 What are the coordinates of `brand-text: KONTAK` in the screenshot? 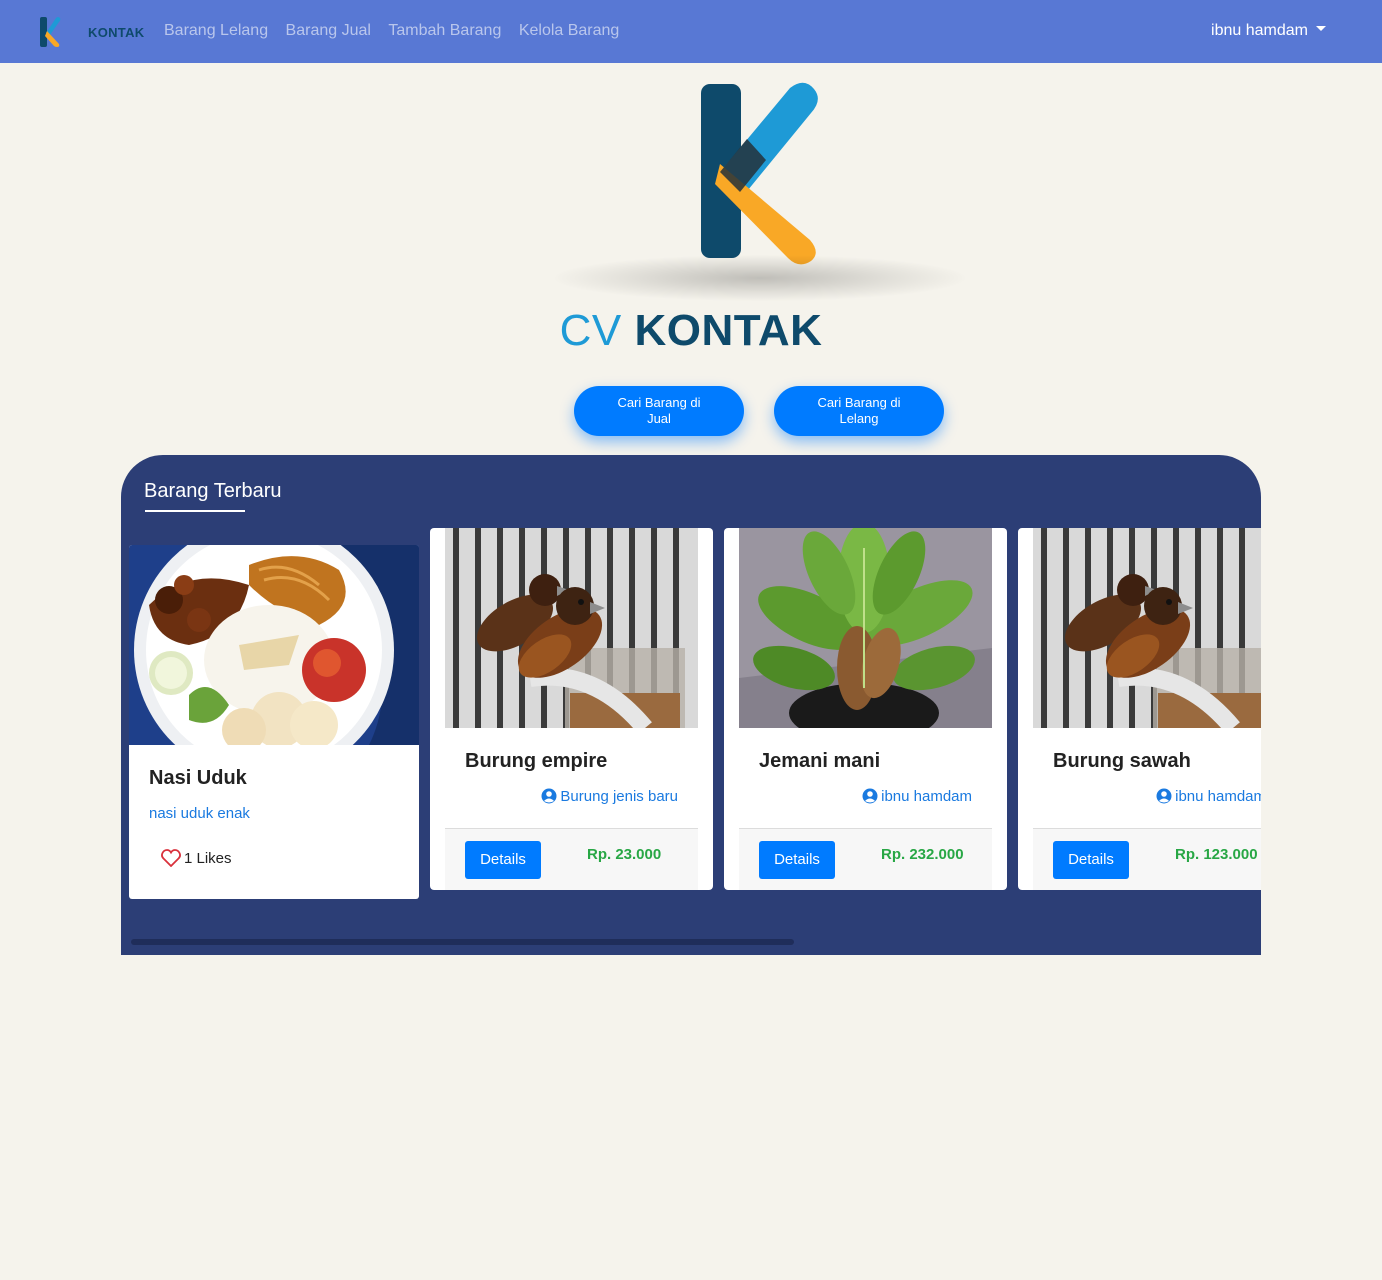 It's located at (116, 32).